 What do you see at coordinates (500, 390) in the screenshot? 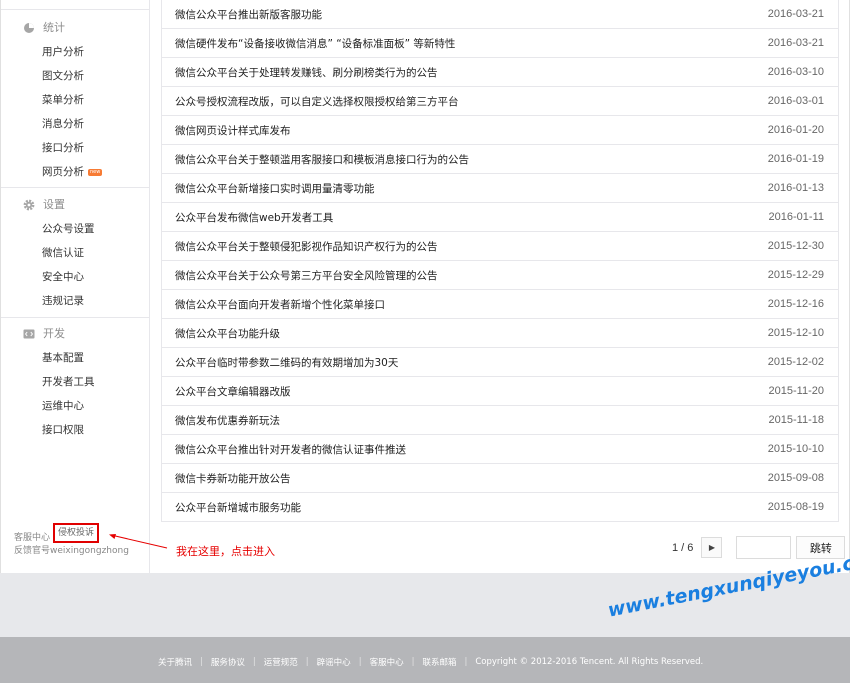
I see `notice-row: 公众平台文章编辑器改版 2015-11-20` at bounding box center [500, 390].